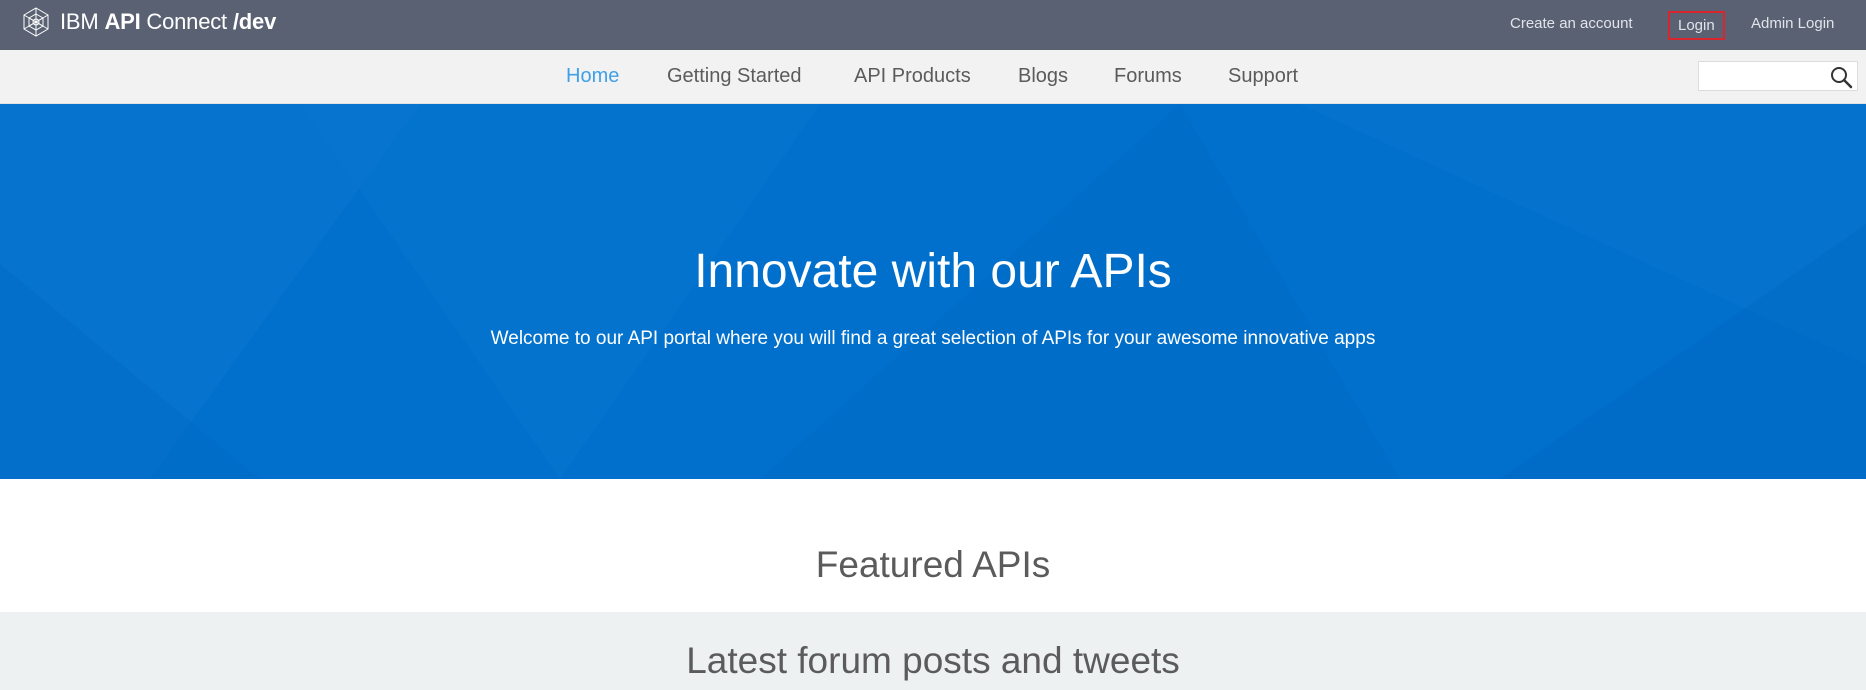  I want to click on nav-item-blogs: Blogs, so click(1043, 76).